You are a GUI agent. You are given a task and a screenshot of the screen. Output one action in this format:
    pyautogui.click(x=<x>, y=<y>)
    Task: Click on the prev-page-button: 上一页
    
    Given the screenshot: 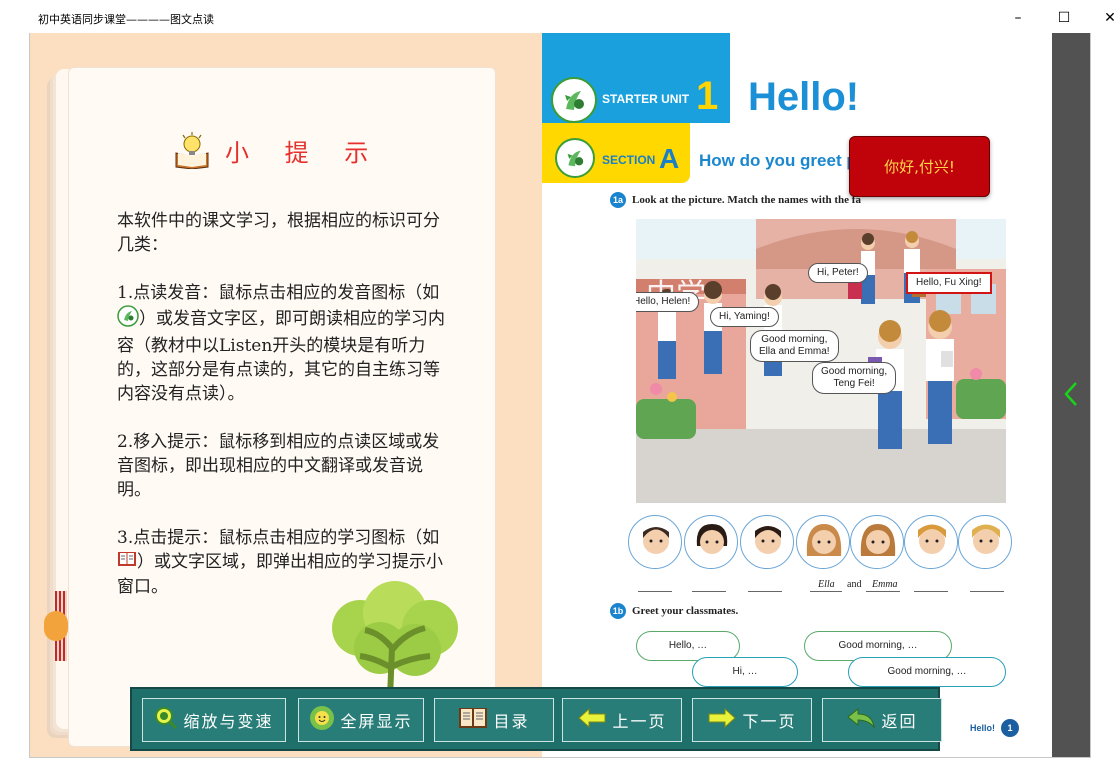 What is the action you would take?
    pyautogui.click(x=622, y=720)
    